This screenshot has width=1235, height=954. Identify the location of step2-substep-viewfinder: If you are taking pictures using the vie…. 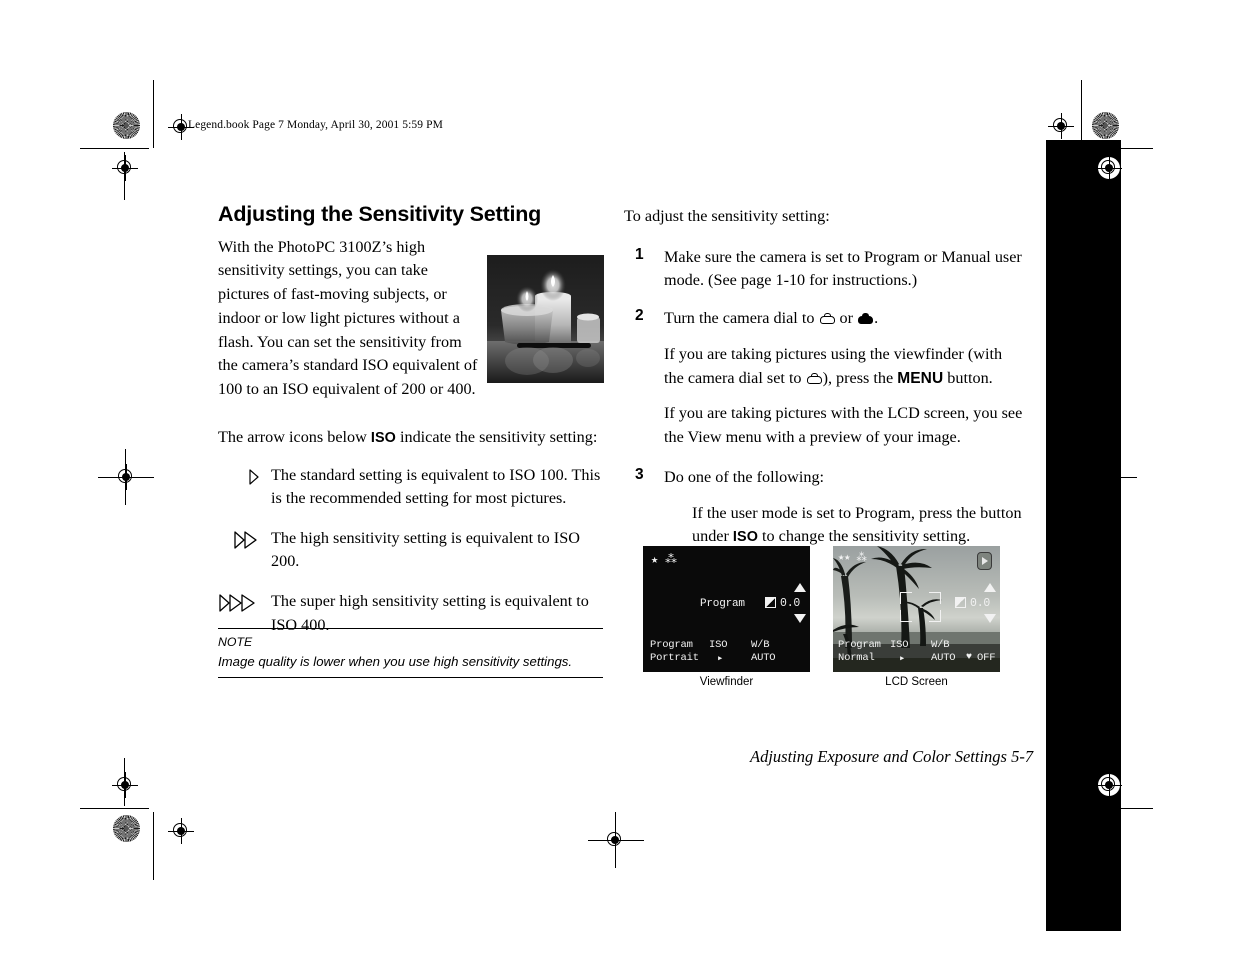
(824, 366).